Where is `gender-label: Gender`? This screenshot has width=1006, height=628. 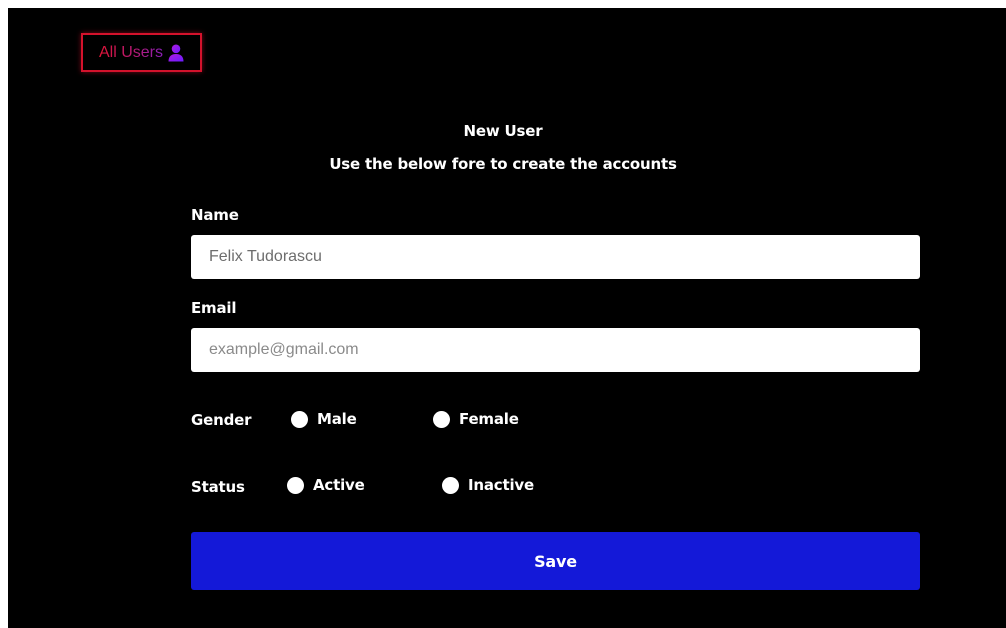
gender-label: Gender is located at coordinates (221, 420).